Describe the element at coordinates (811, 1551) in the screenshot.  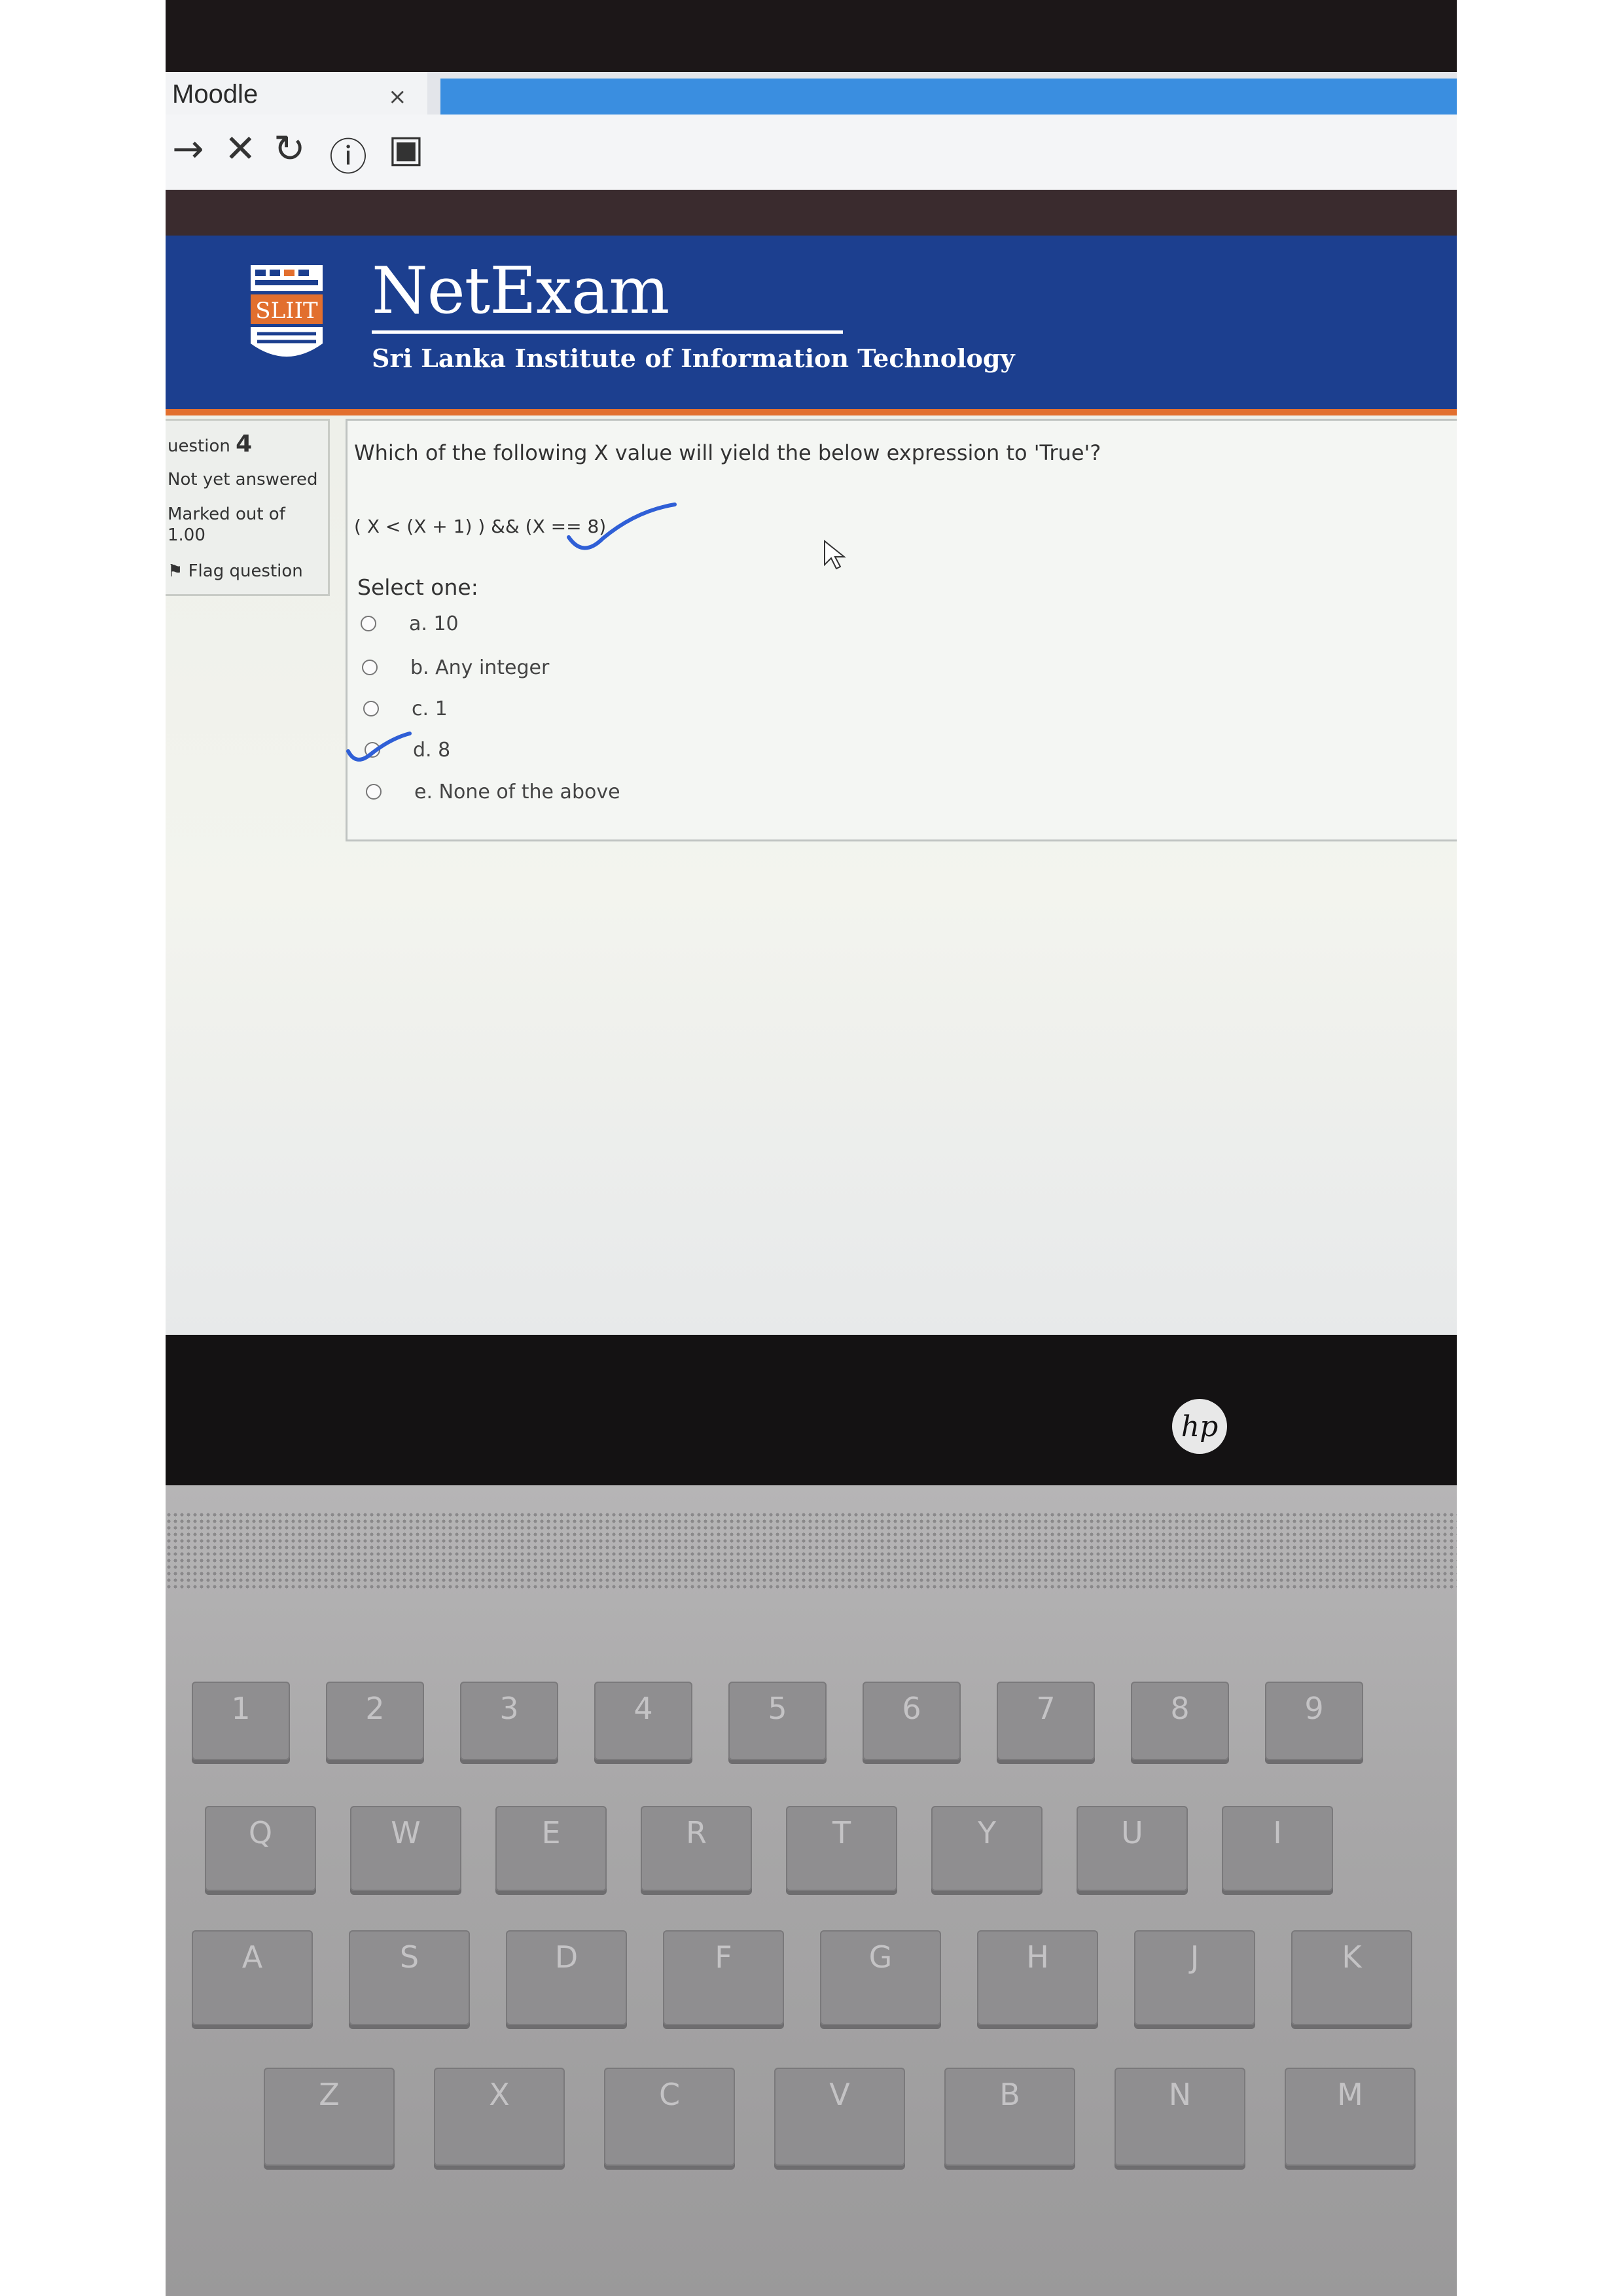
I see `speaker-grille` at that location.